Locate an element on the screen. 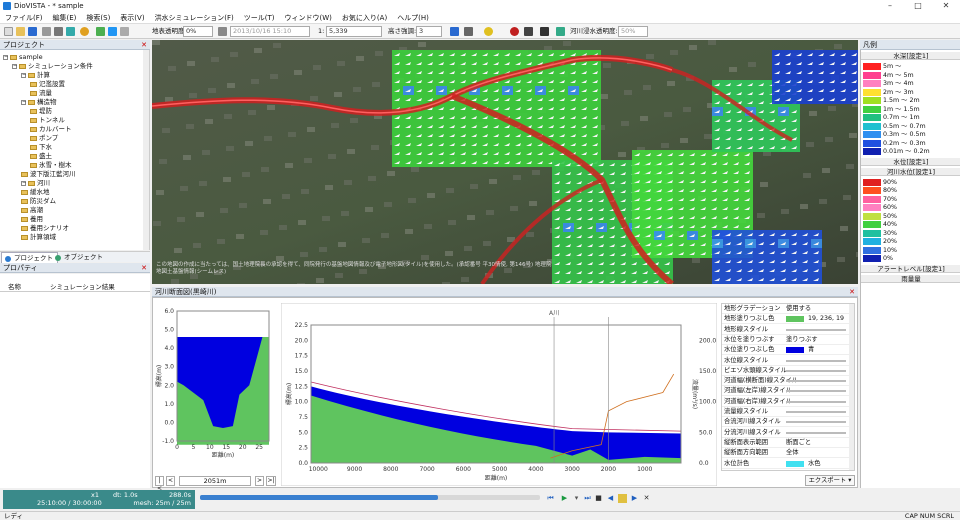 The height and width of the screenshot is (520, 960). setting-row: 水位線スタイル is located at coordinates (788, 361).